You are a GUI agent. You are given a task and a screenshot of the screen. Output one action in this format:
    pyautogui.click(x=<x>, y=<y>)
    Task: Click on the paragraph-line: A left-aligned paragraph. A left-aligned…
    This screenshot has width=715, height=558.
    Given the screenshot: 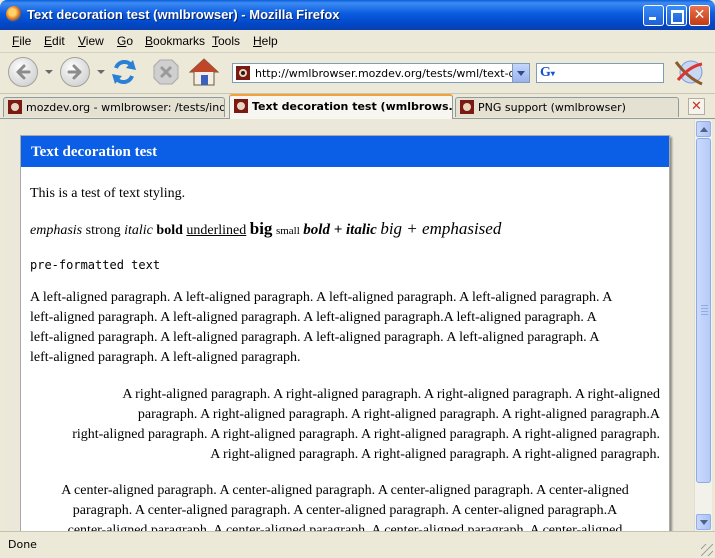 What is the action you would take?
    pyautogui.click(x=321, y=297)
    